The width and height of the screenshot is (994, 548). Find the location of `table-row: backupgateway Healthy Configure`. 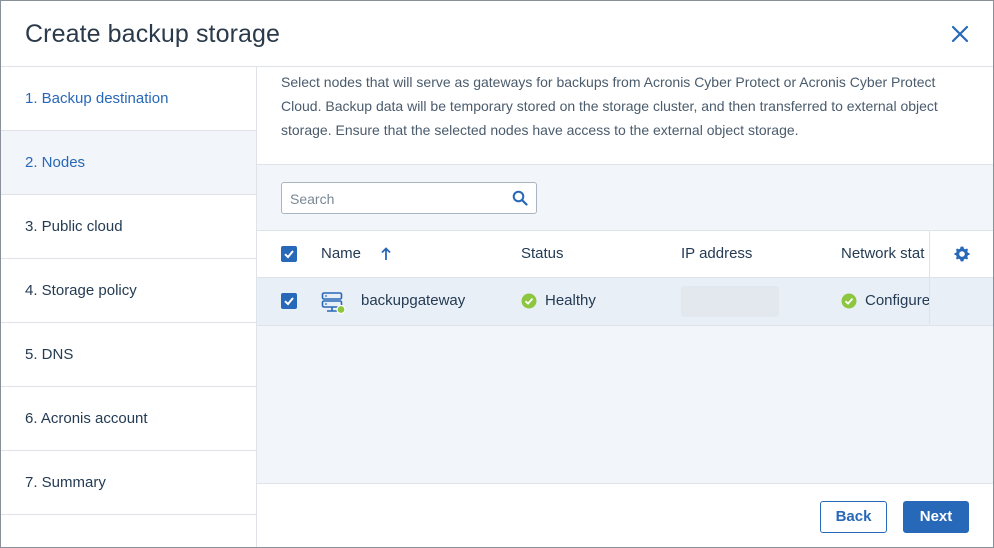

table-row: backupgateway Healthy Configure is located at coordinates (625, 302).